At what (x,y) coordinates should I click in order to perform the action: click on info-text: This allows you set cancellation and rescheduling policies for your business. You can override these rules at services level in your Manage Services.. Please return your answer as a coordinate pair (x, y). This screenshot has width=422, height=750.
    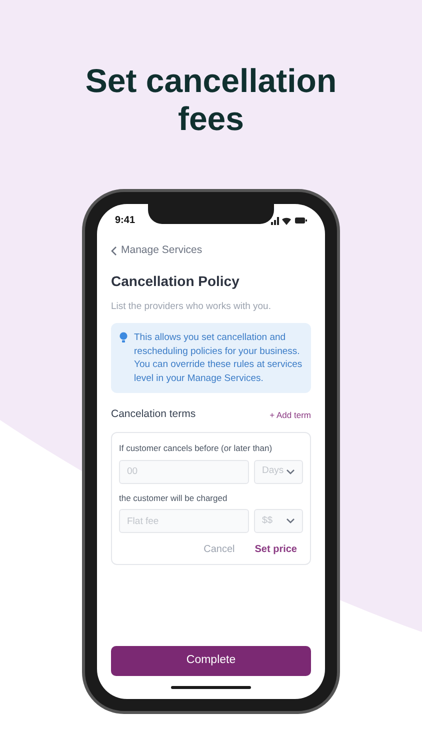
    Looking at the image, I should click on (218, 358).